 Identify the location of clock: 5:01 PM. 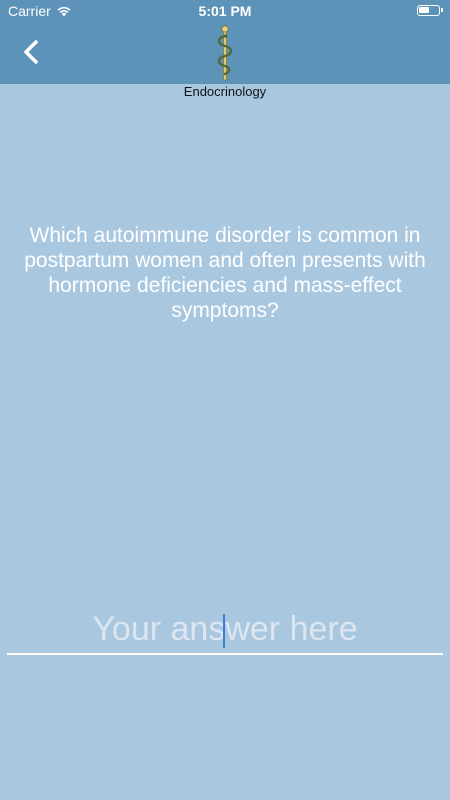
(225, 11).